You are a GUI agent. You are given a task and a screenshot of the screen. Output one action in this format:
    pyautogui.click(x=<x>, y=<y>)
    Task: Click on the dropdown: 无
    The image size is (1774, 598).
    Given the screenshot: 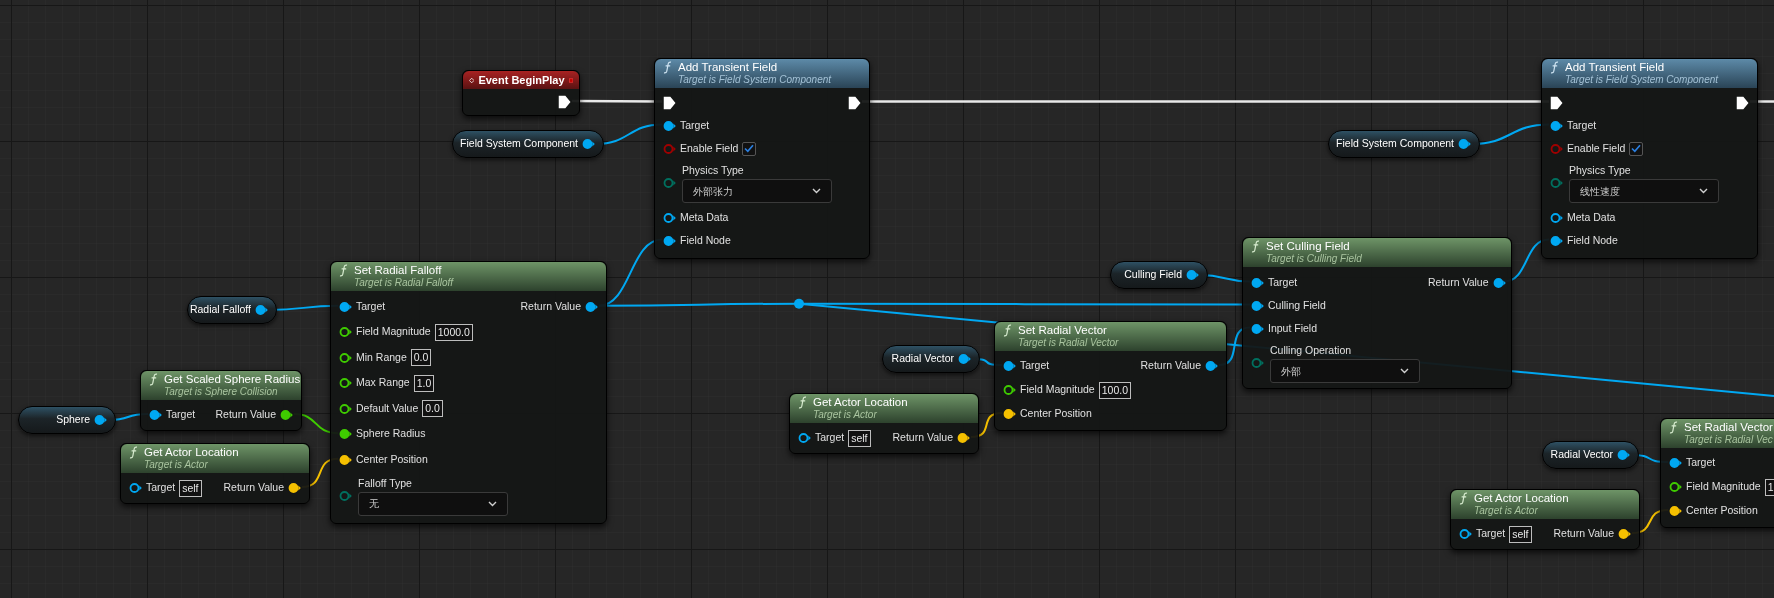 What is the action you would take?
    pyautogui.click(x=433, y=503)
    